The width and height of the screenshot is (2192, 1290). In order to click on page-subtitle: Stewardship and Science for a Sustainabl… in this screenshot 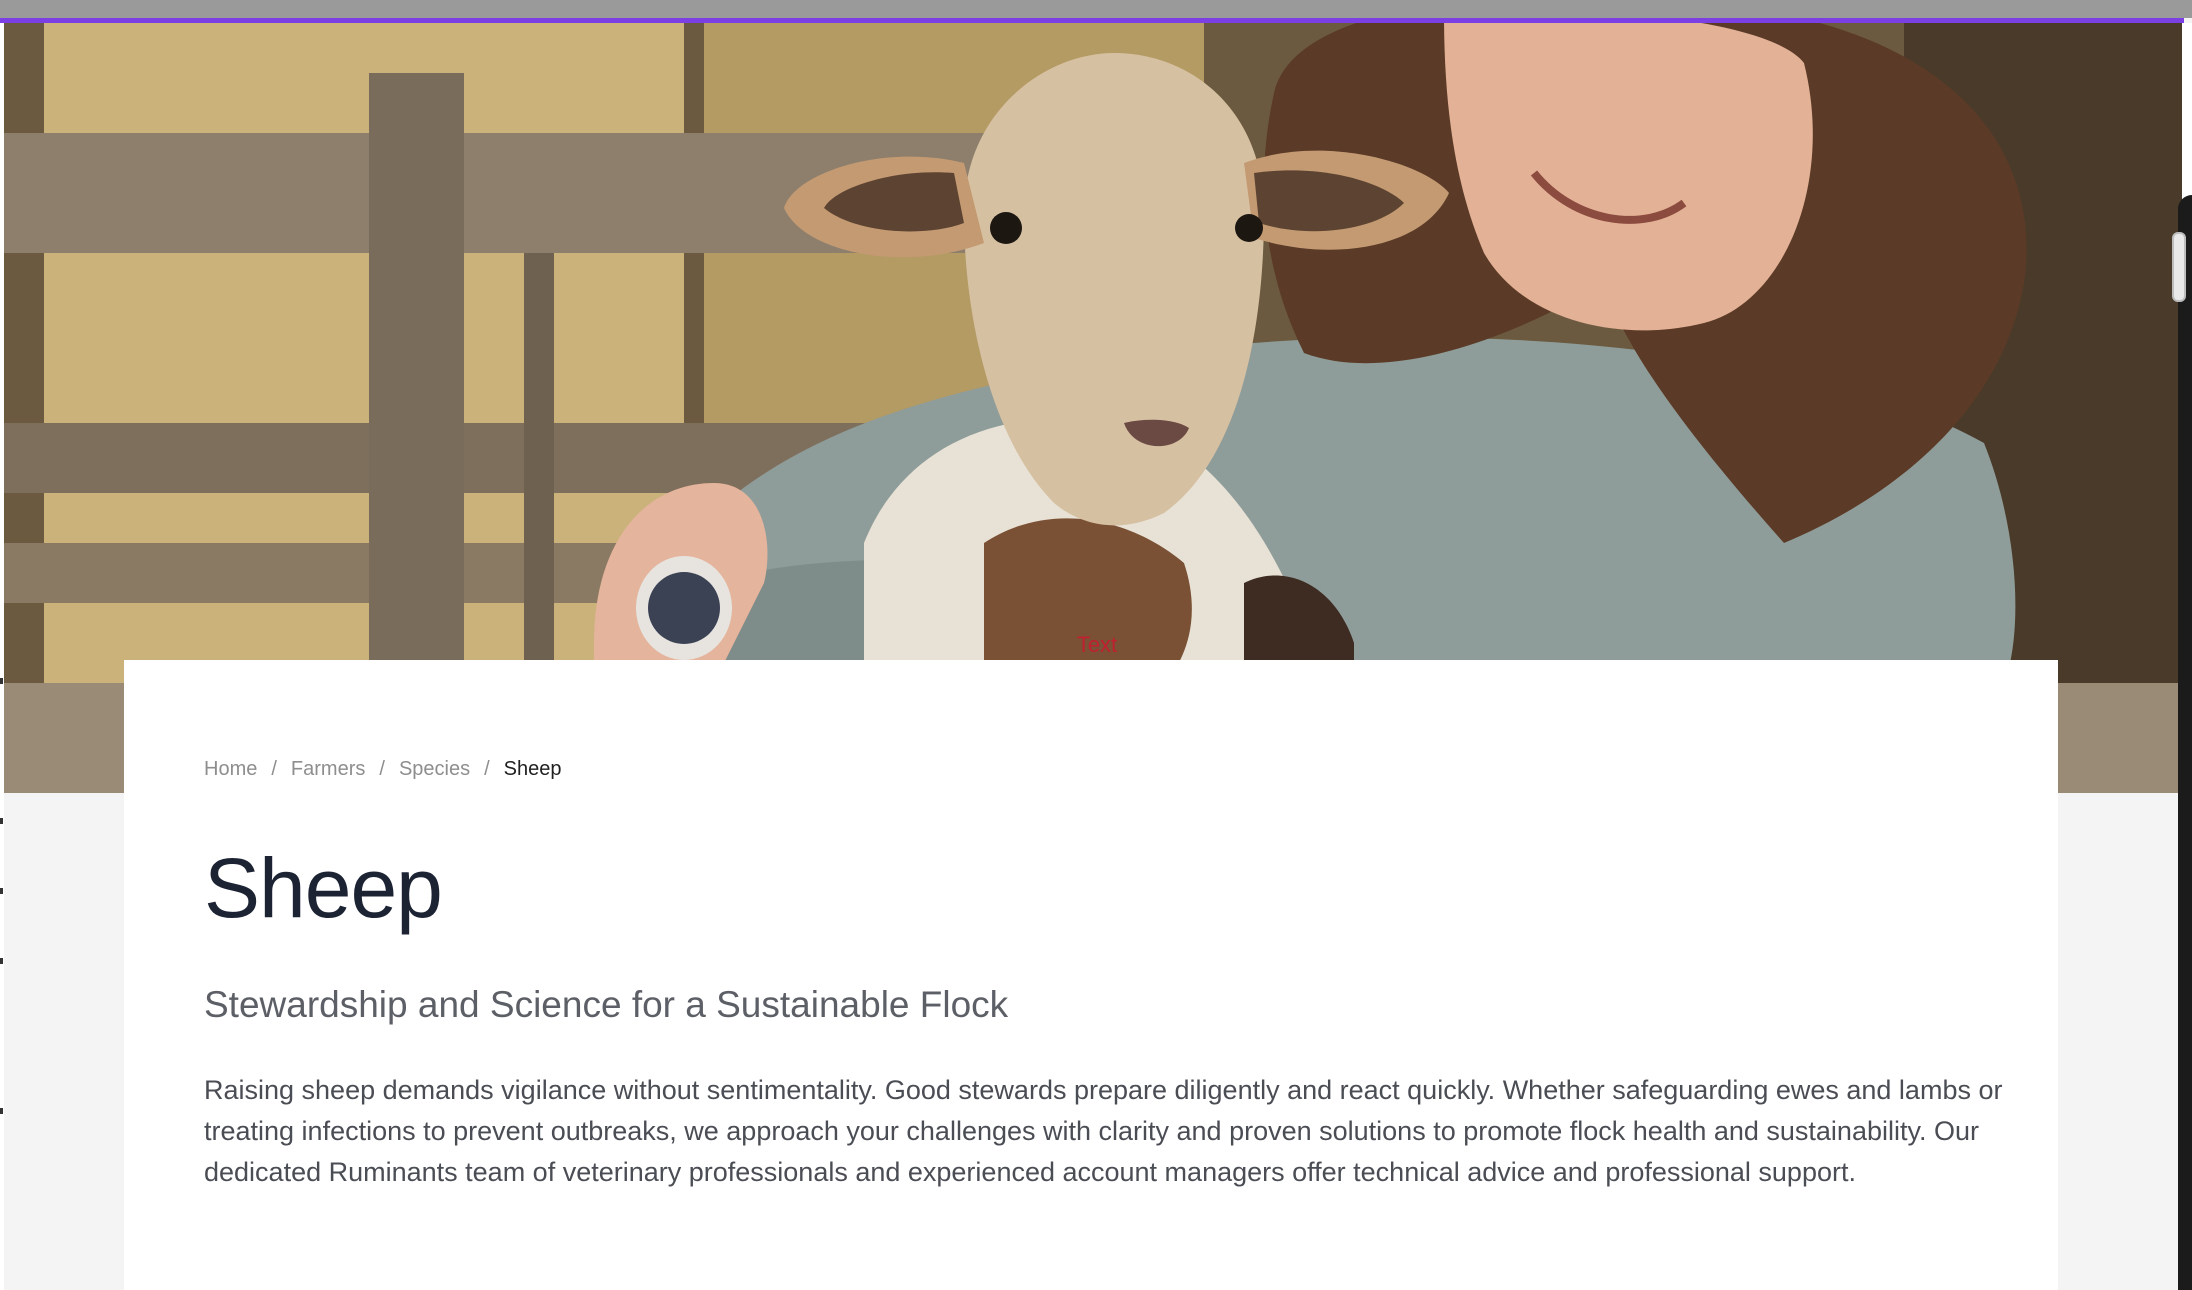, I will do `click(606, 1004)`.